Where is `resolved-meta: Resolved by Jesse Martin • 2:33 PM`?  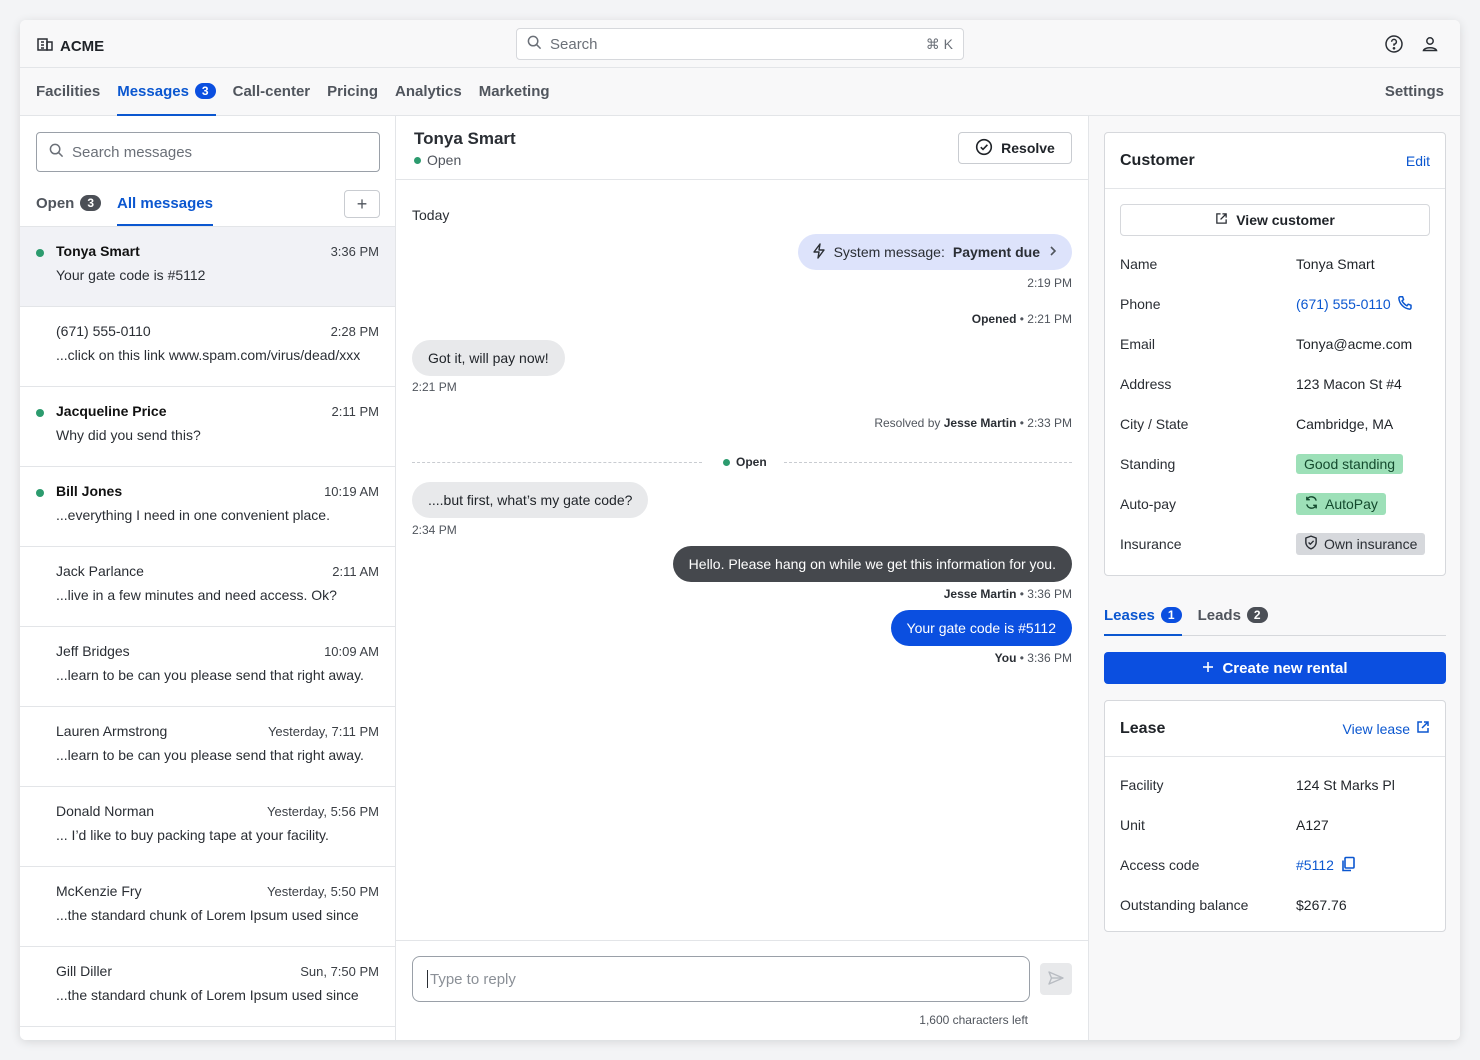
resolved-meta: Resolved by Jesse Martin • 2:33 PM is located at coordinates (973, 423).